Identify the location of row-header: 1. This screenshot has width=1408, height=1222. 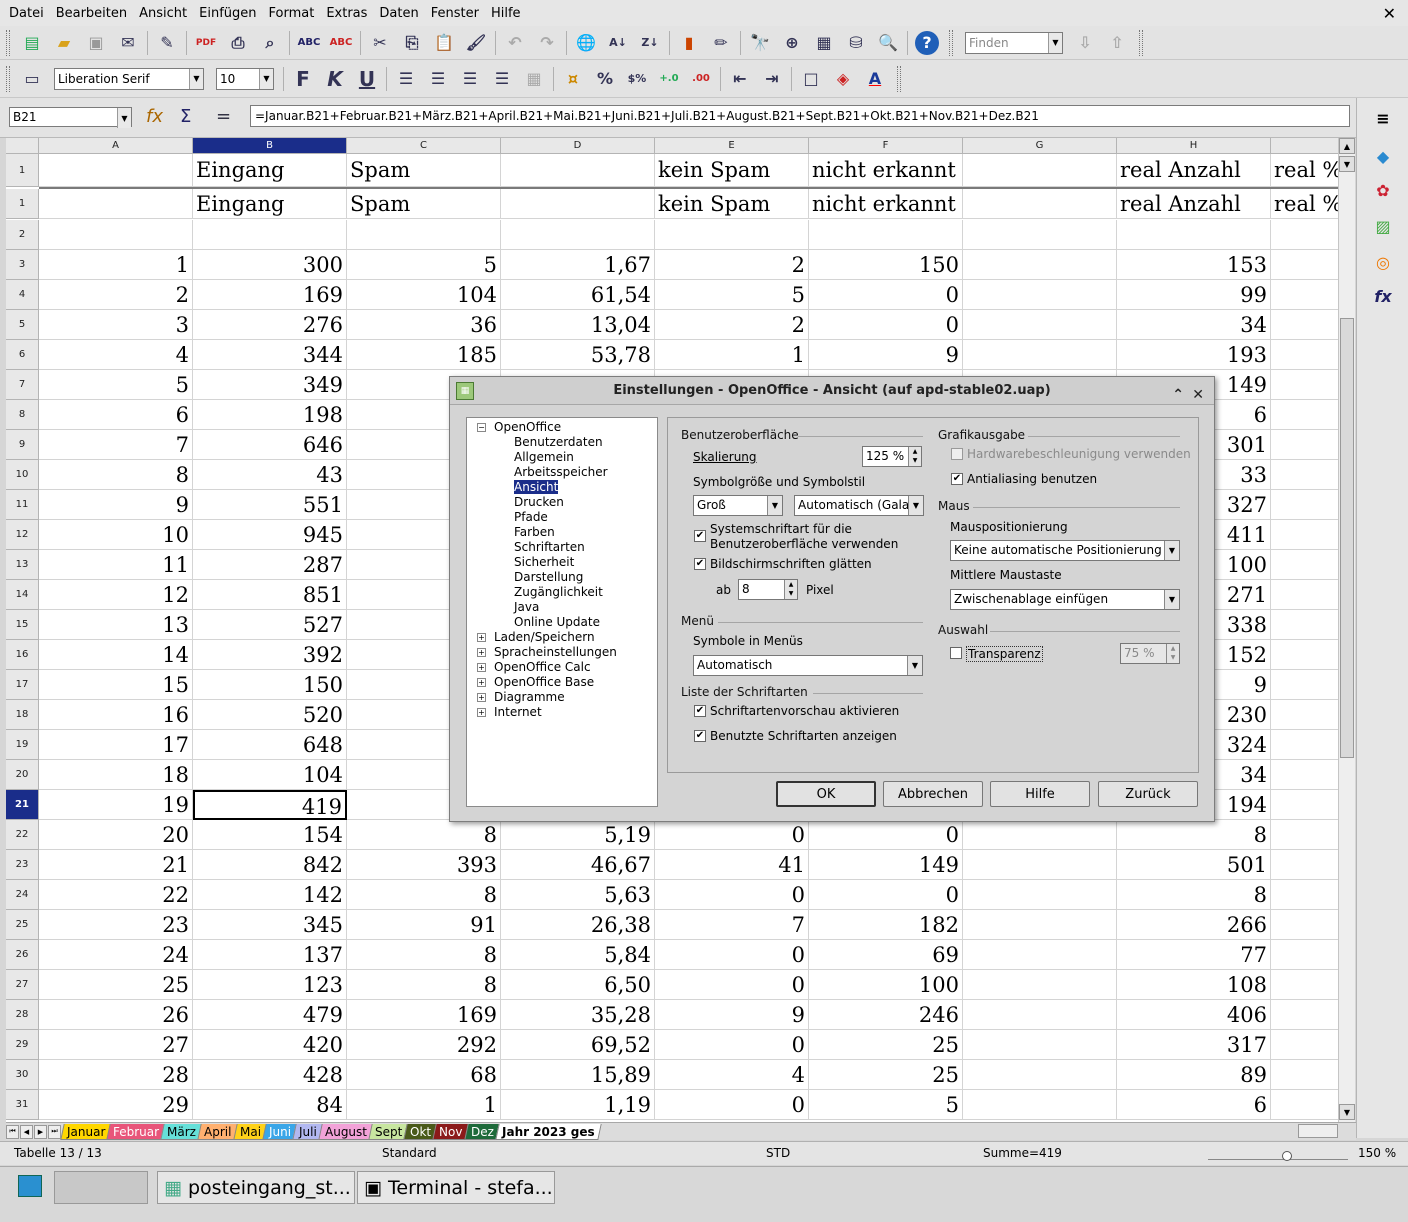
(22, 204).